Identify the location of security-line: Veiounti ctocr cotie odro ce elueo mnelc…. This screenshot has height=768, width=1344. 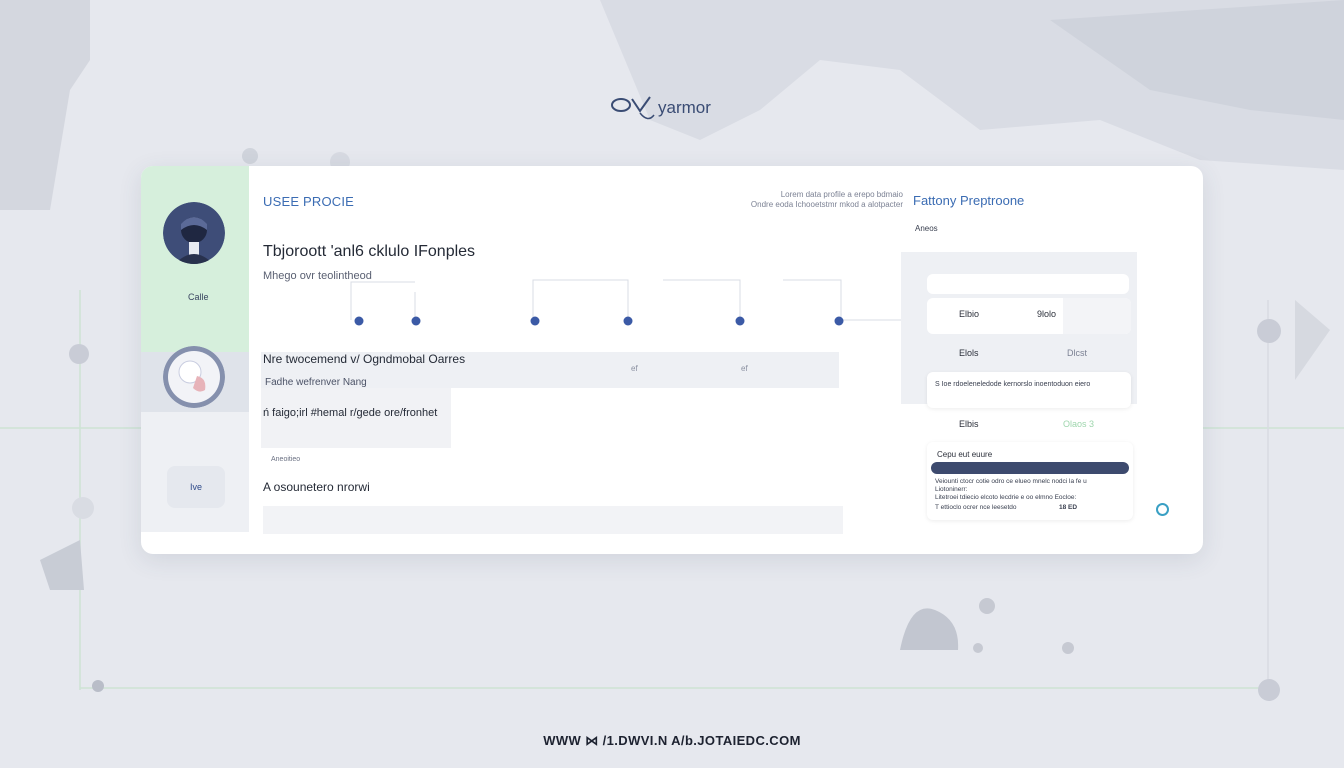
(1011, 481).